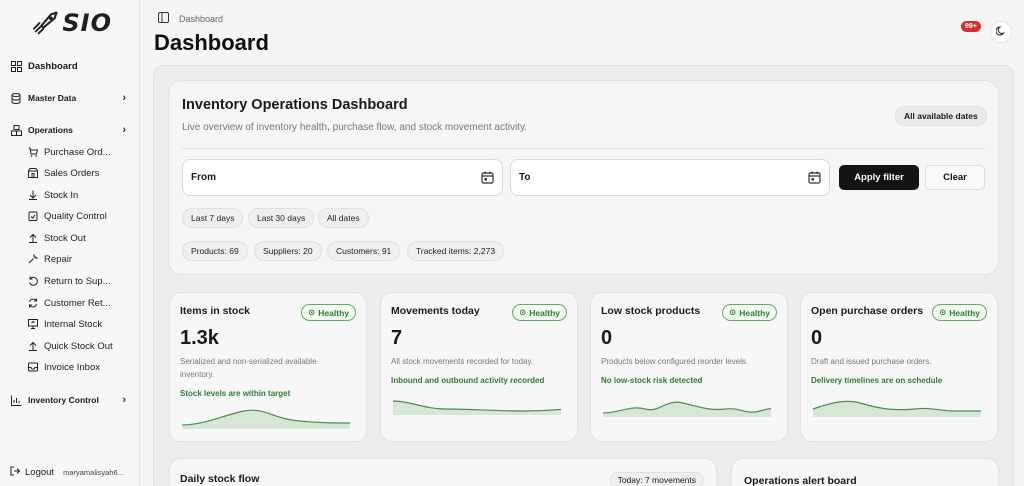 Image resolution: width=1024 pixels, height=486 pixels. Describe the element at coordinates (865, 472) in the screenshot. I see `operations-alert-board-card: Operations alert board` at that location.